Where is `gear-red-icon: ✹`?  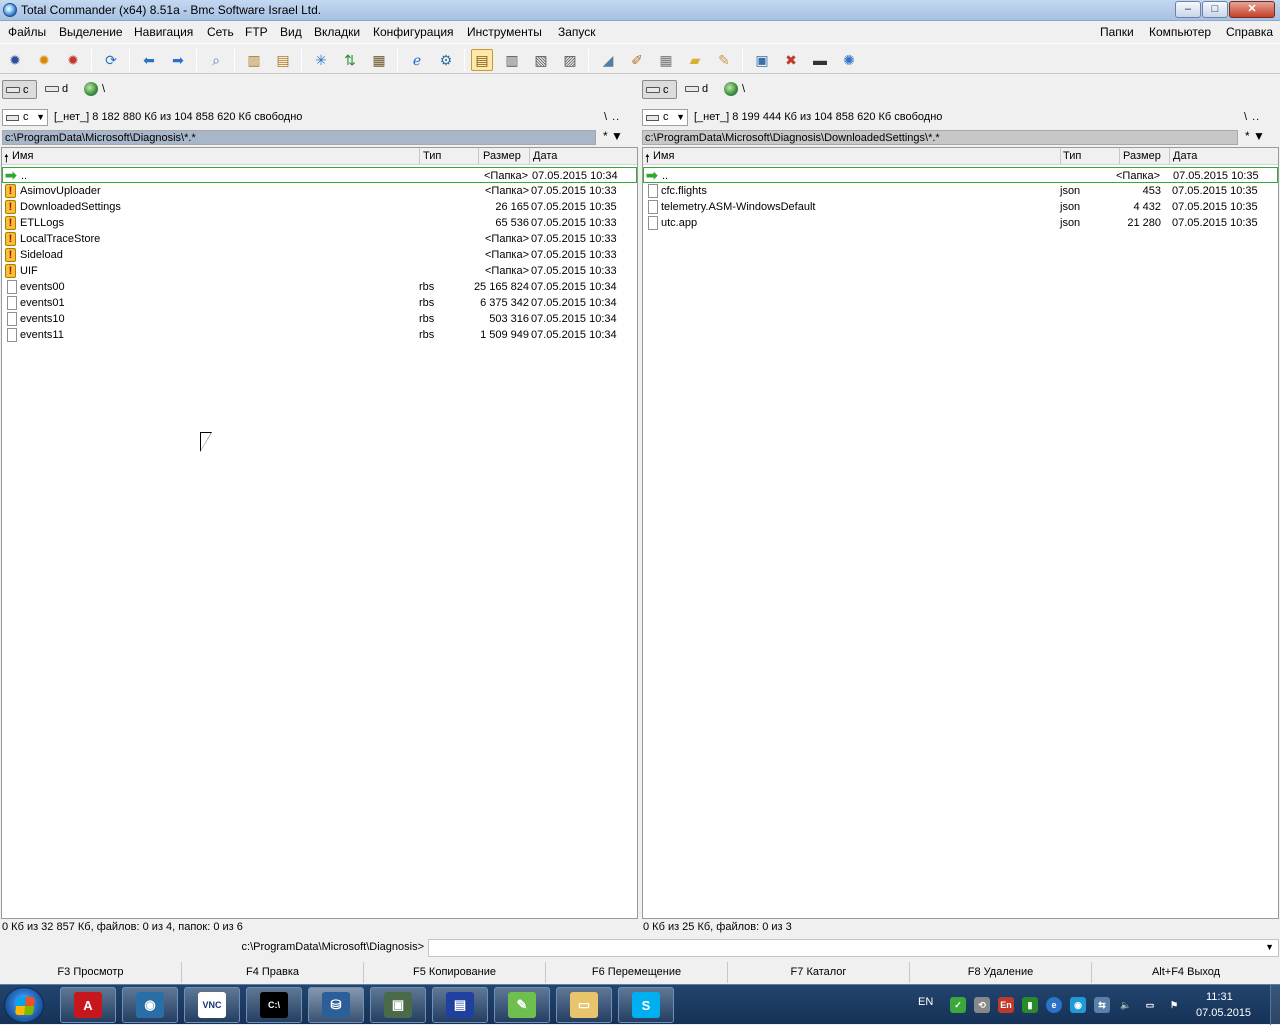
gear-red-icon: ✹ is located at coordinates (73, 60).